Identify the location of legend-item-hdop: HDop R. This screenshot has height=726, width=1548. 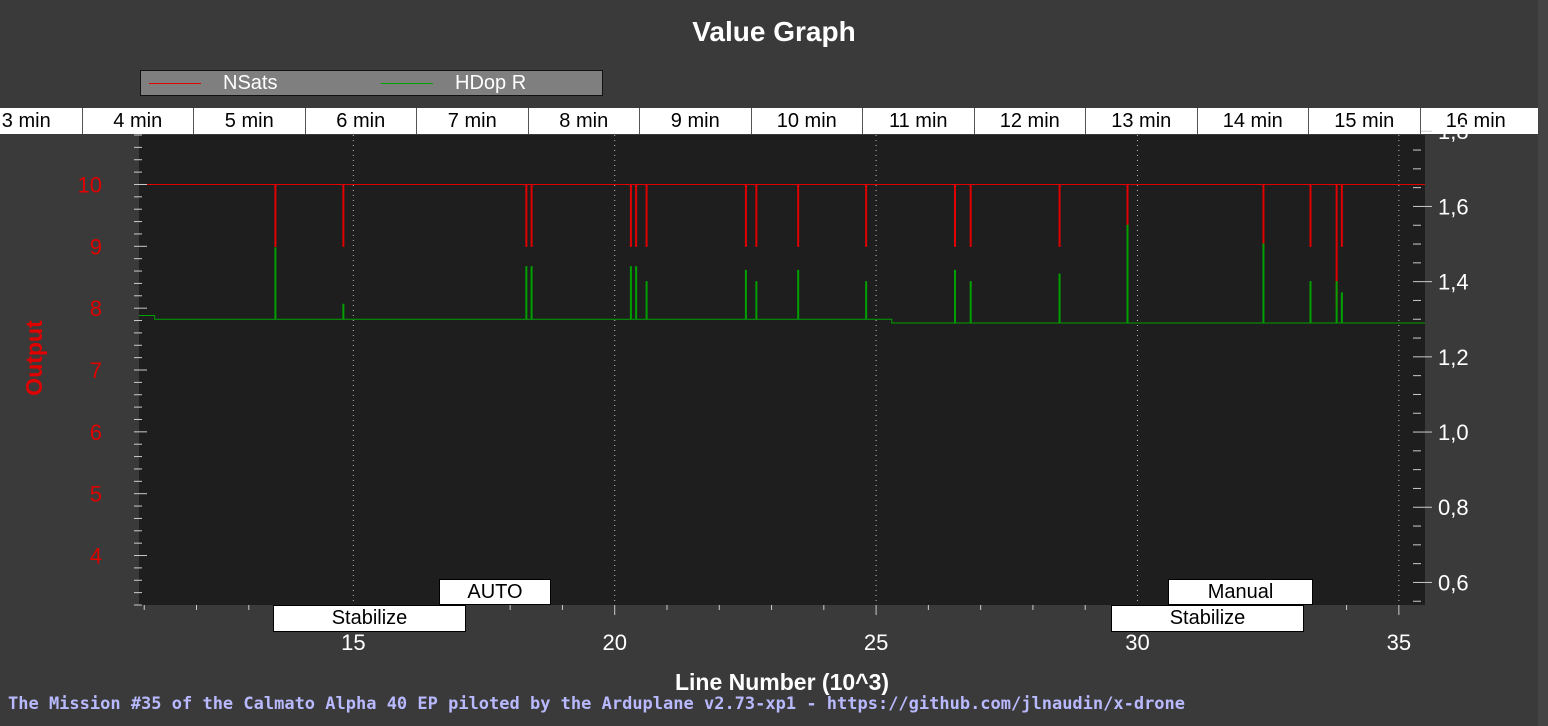
(453, 83).